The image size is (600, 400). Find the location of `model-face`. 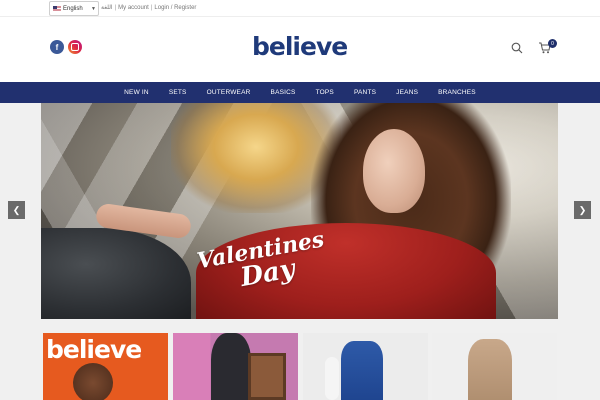

model-face is located at coordinates (394, 171).